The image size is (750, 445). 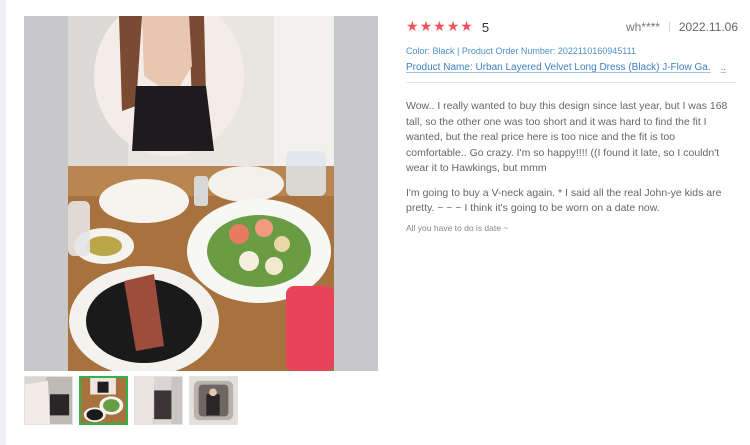 I want to click on review-meta: wh**** | 2022.11.06, so click(x=682, y=27).